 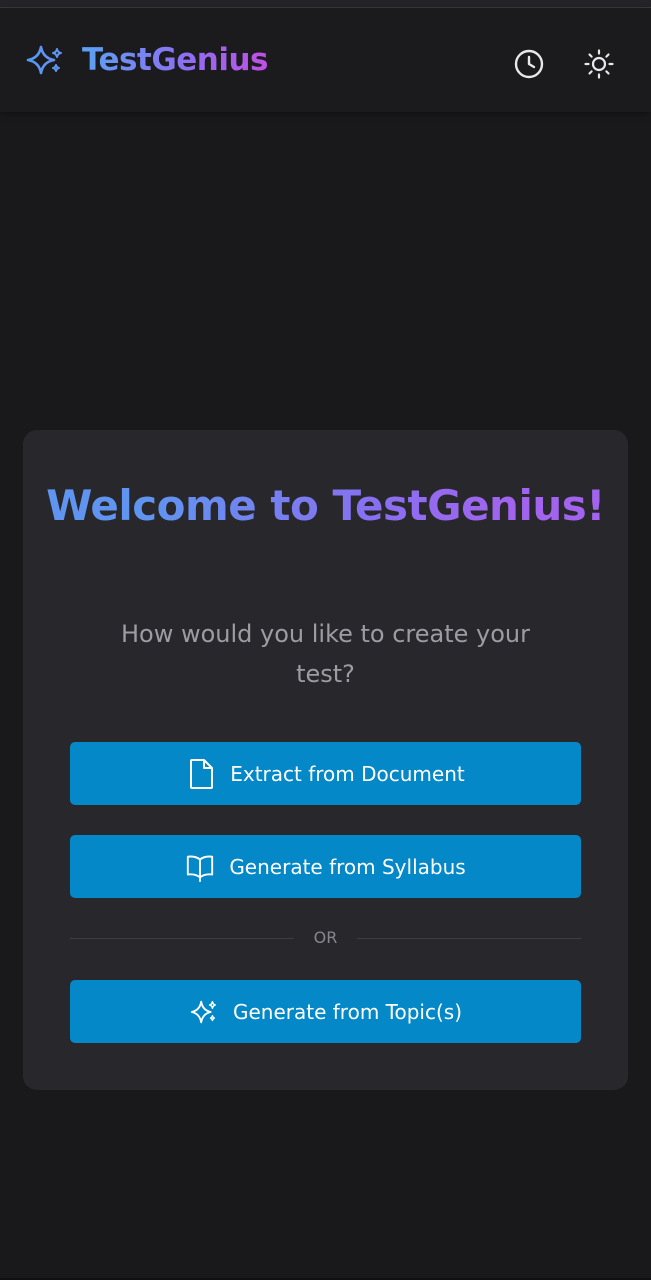 What do you see at coordinates (325, 60) in the screenshot?
I see `app-header: TestGenius` at bounding box center [325, 60].